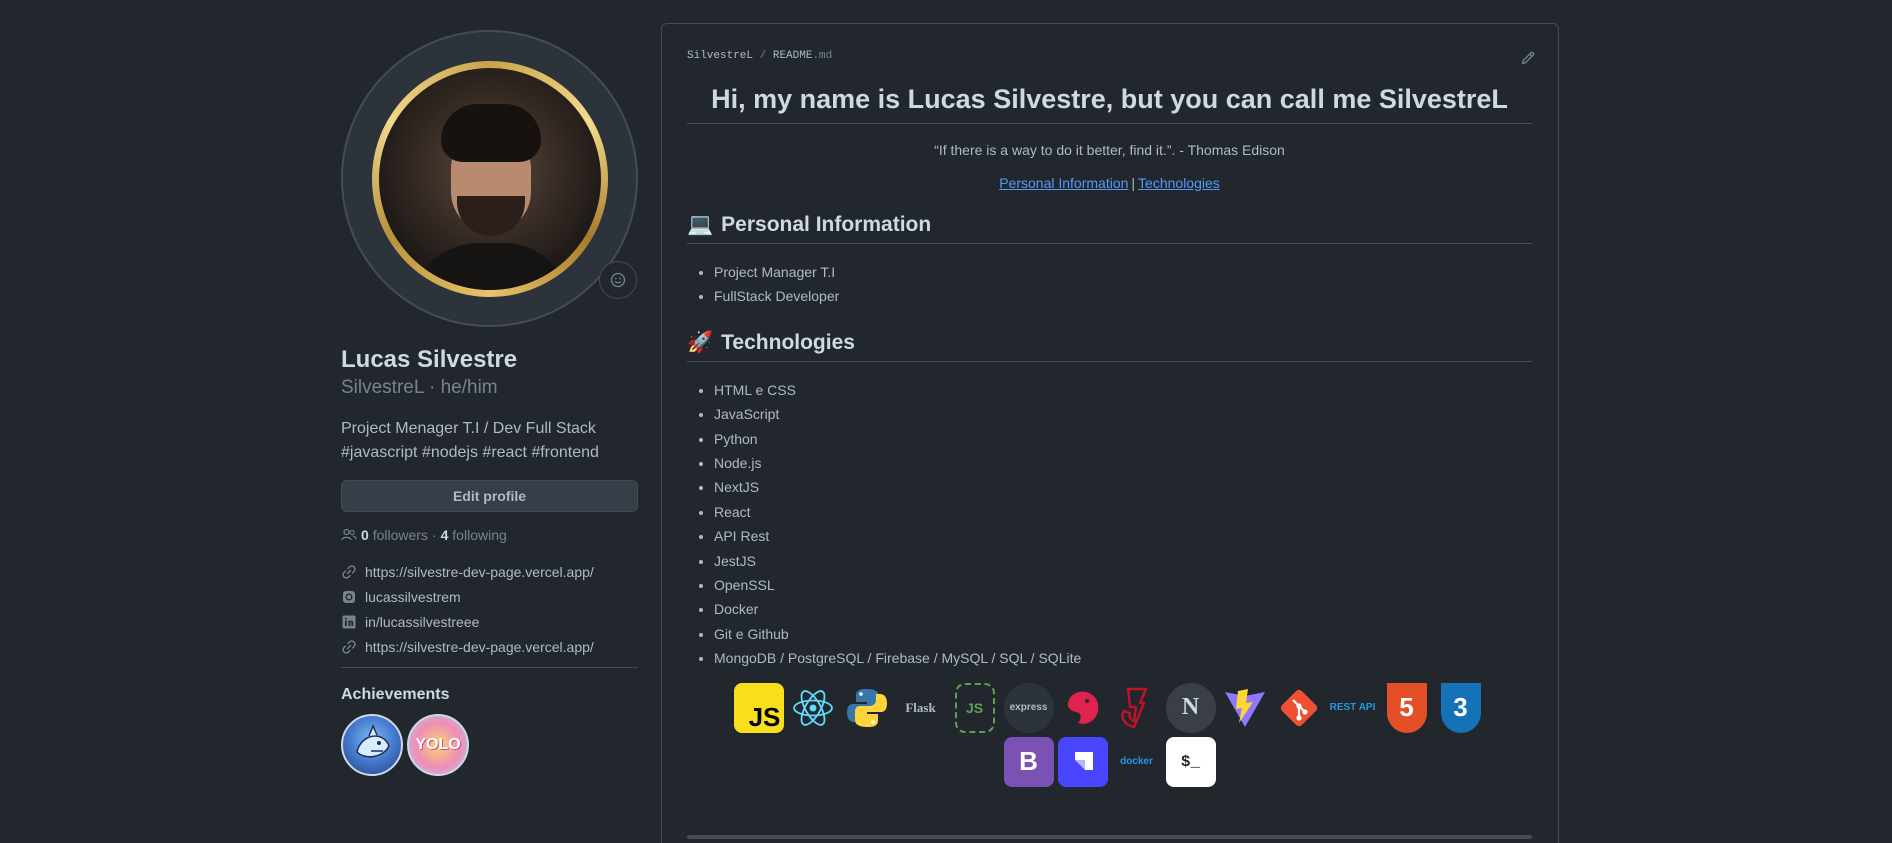 Image resolution: width=1892 pixels, height=843 pixels. I want to click on linkedin-link: in/lucassilvestreee, so click(489, 621).